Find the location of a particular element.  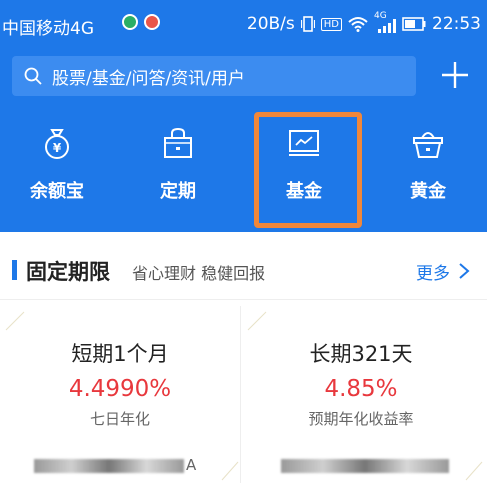

wechat-notification-icon is located at coordinates (130, 22).